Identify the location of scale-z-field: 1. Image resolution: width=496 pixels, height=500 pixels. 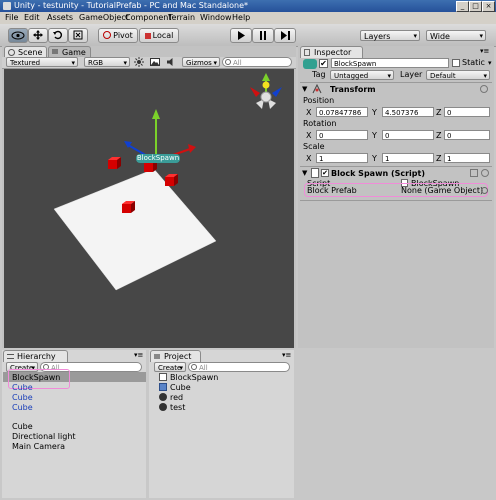
(467, 158).